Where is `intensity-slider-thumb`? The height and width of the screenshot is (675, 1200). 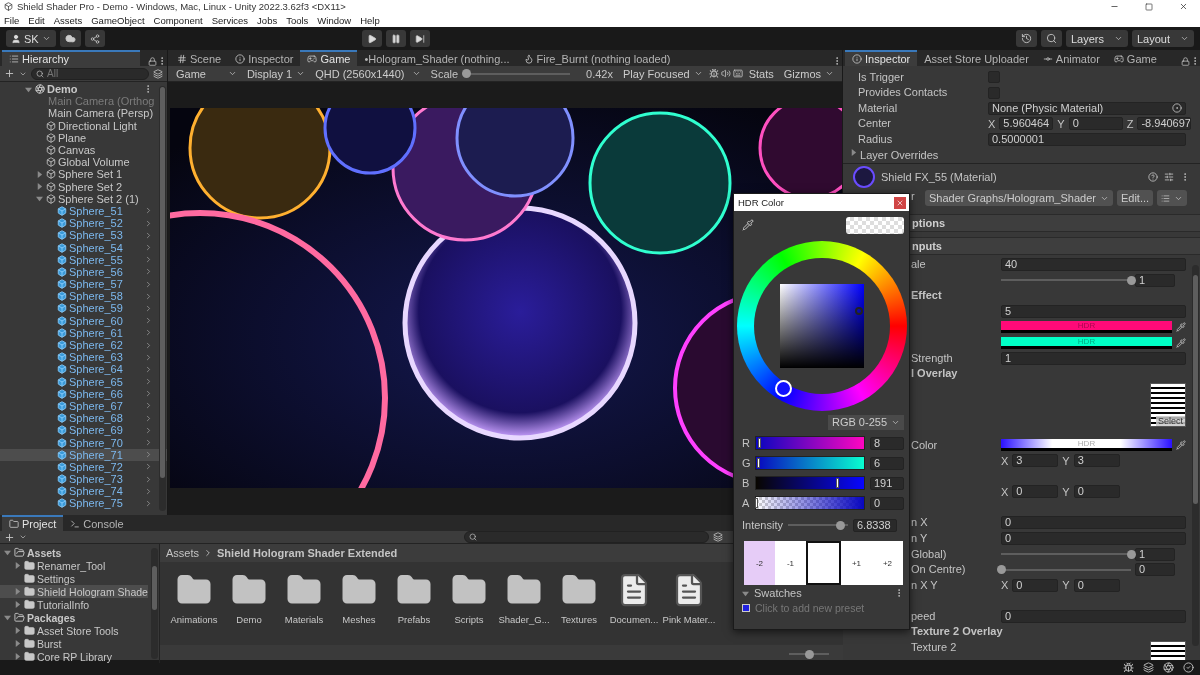
intensity-slider-thumb is located at coordinates (841, 525).